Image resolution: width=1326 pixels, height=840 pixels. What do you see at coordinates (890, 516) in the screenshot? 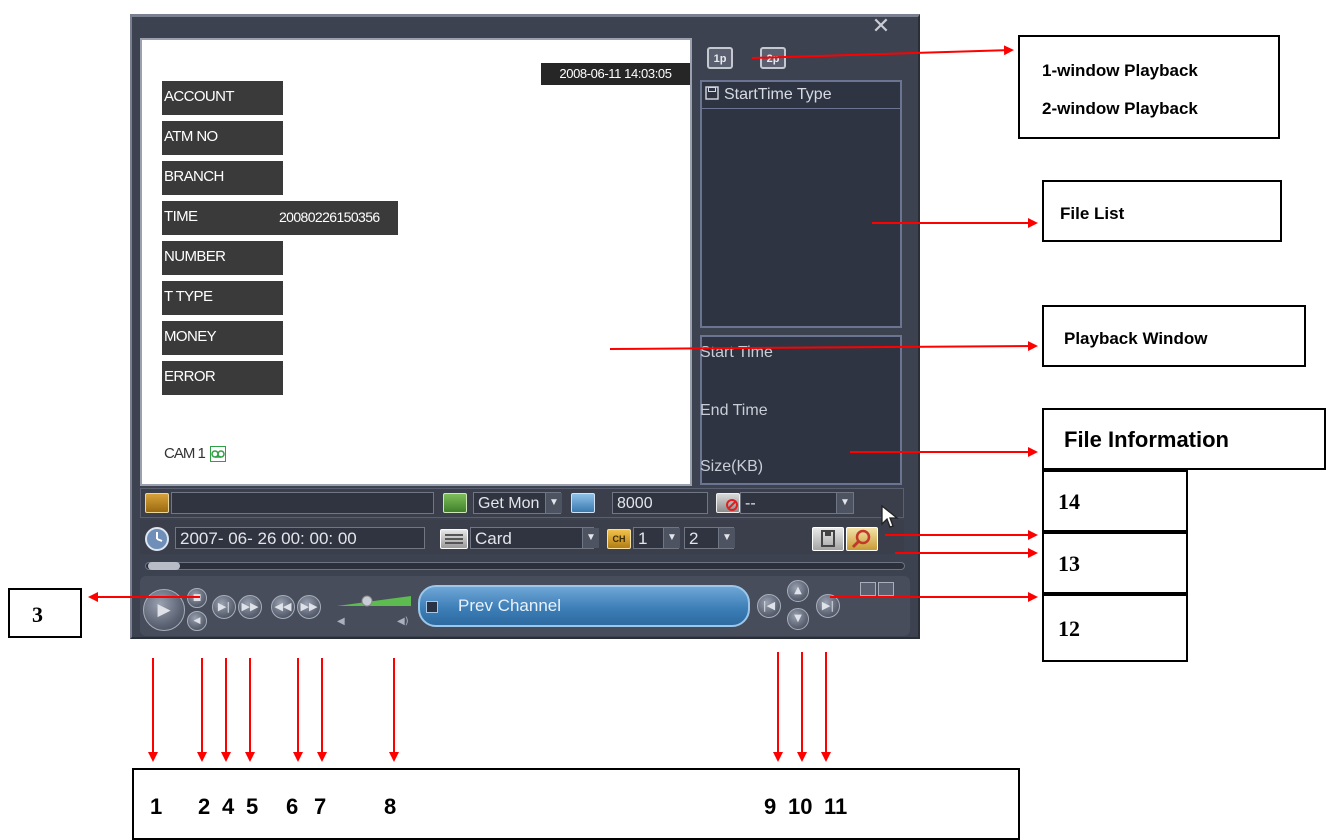
I see `mouse-cursor-icon` at bounding box center [890, 516].